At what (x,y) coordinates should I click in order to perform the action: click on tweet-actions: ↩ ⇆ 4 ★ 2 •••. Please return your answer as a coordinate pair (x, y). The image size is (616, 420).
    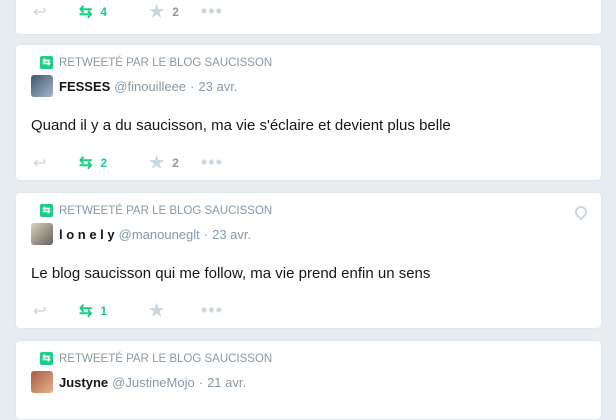
    Looking at the image, I should click on (128, 11).